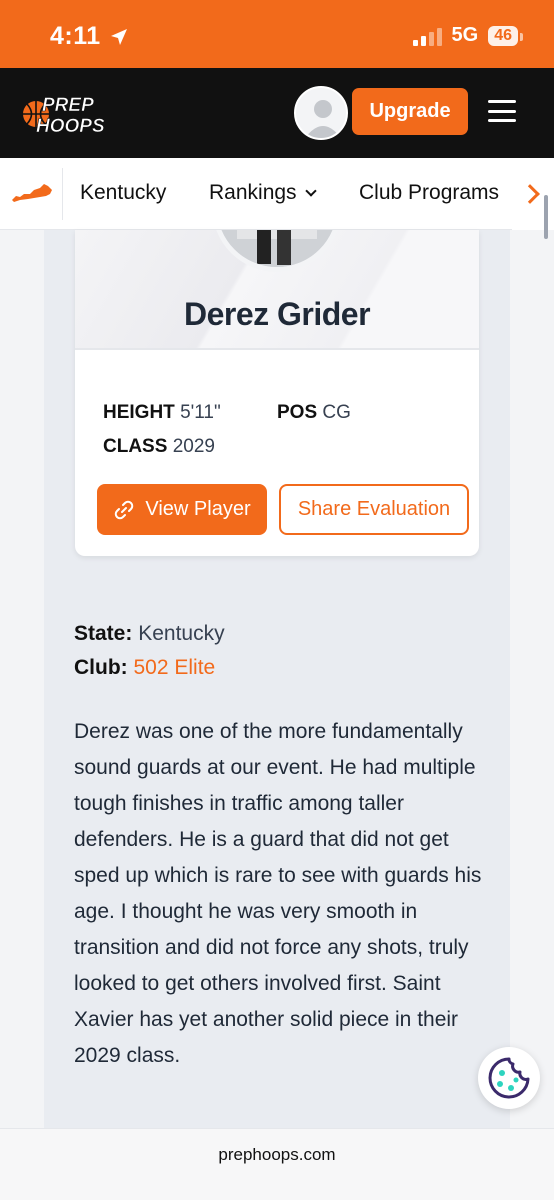 The width and height of the screenshot is (554, 1200). I want to click on player-photo, so click(277, 251).